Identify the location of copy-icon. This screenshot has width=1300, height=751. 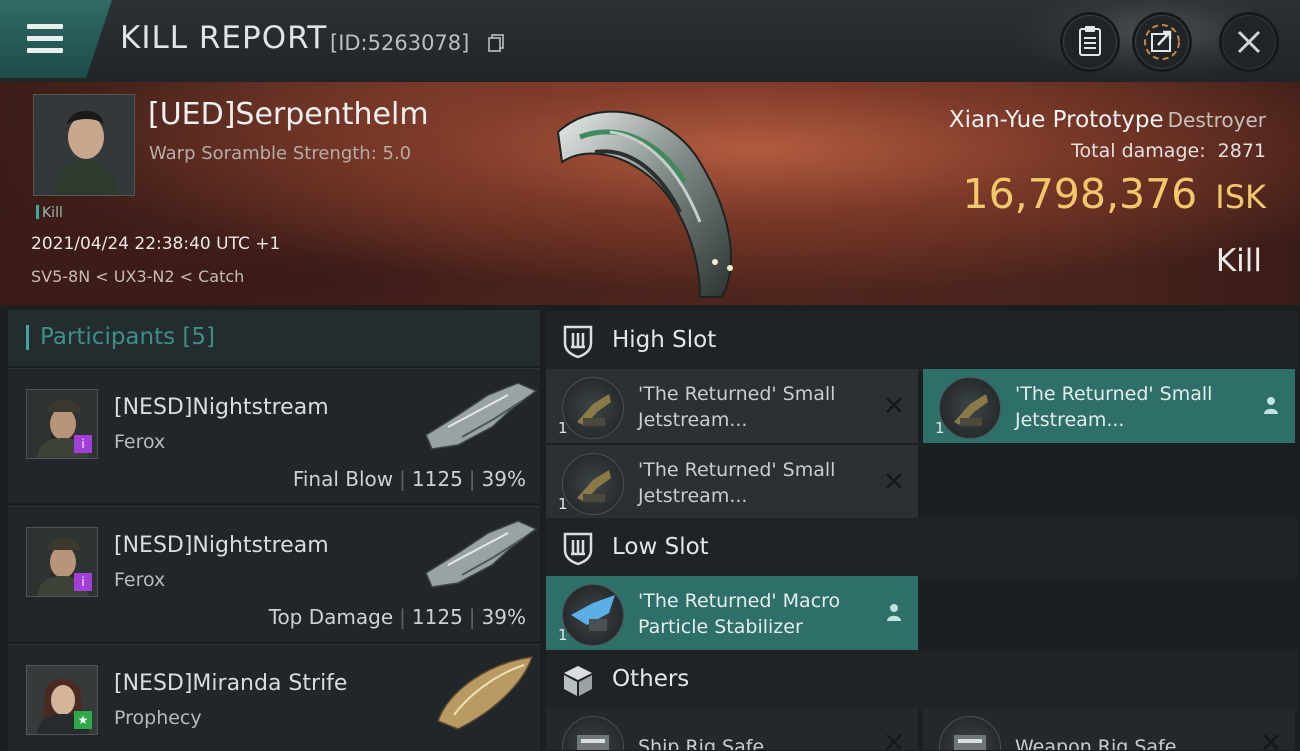
(496, 43).